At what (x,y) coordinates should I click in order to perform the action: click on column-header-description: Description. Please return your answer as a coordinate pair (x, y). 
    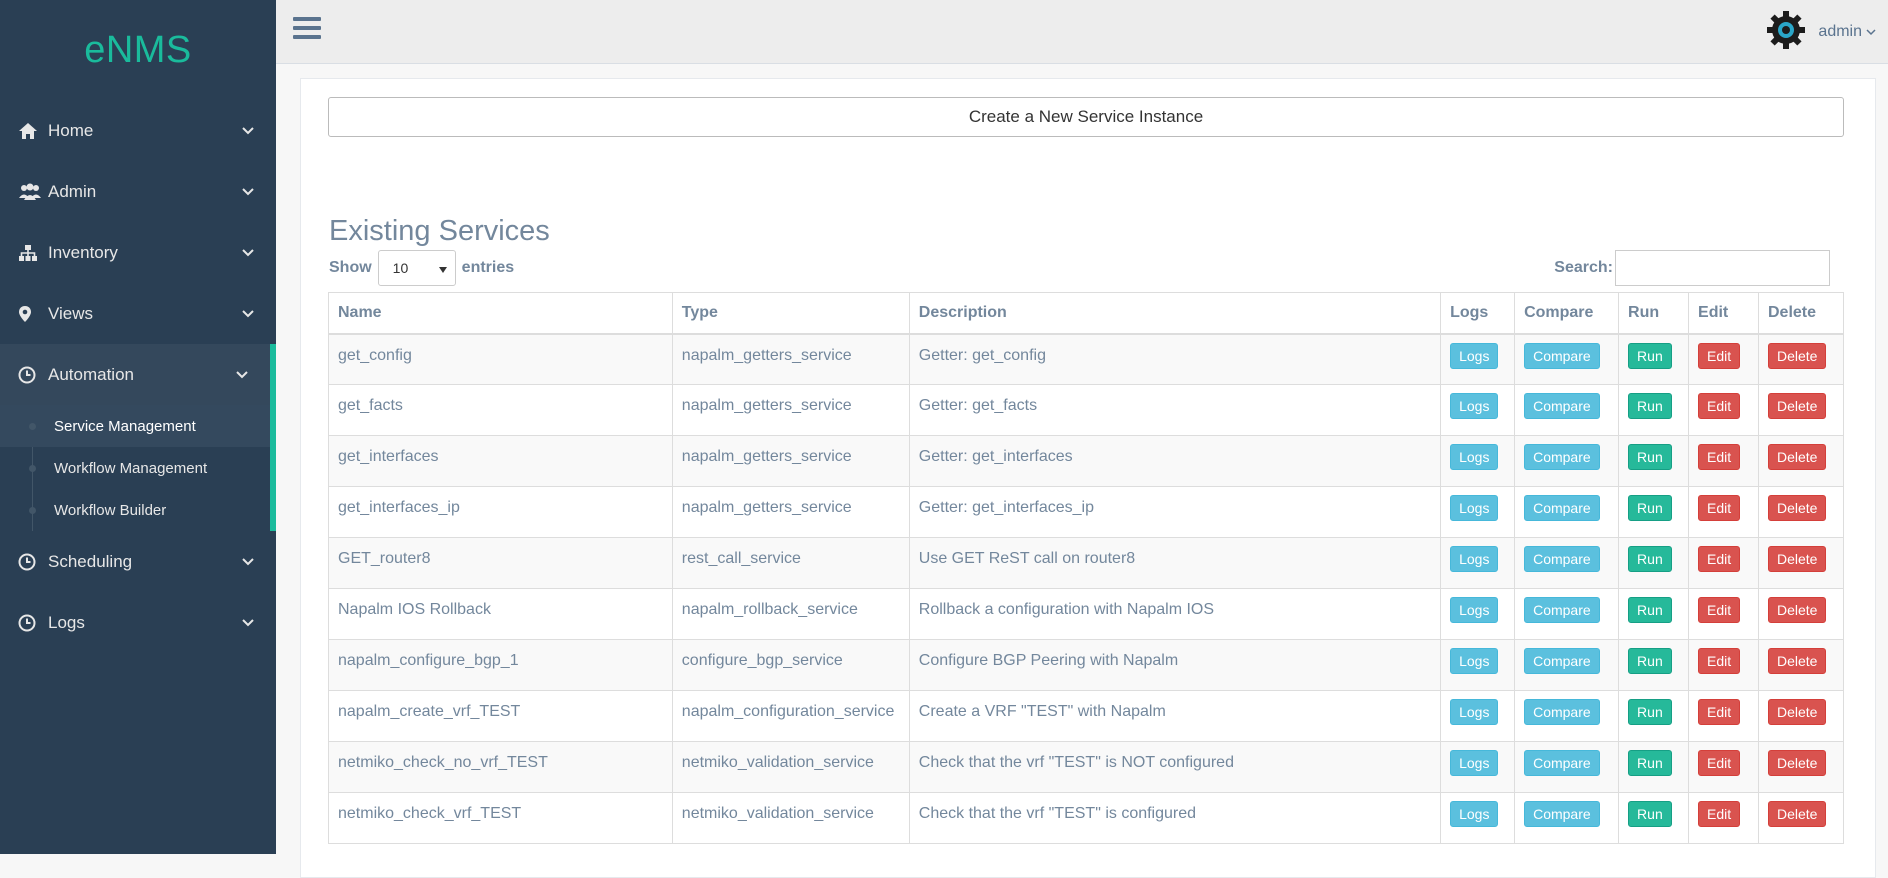
    Looking at the image, I should click on (1175, 313).